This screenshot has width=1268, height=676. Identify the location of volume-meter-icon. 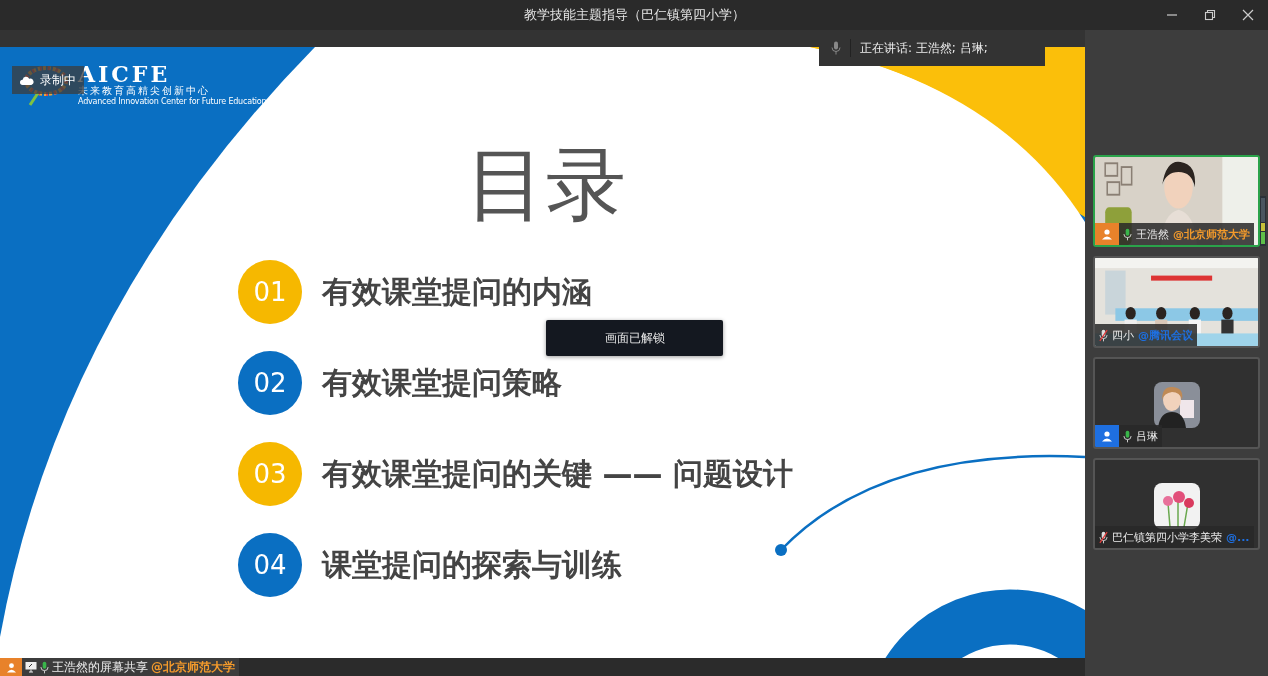
(1263, 221).